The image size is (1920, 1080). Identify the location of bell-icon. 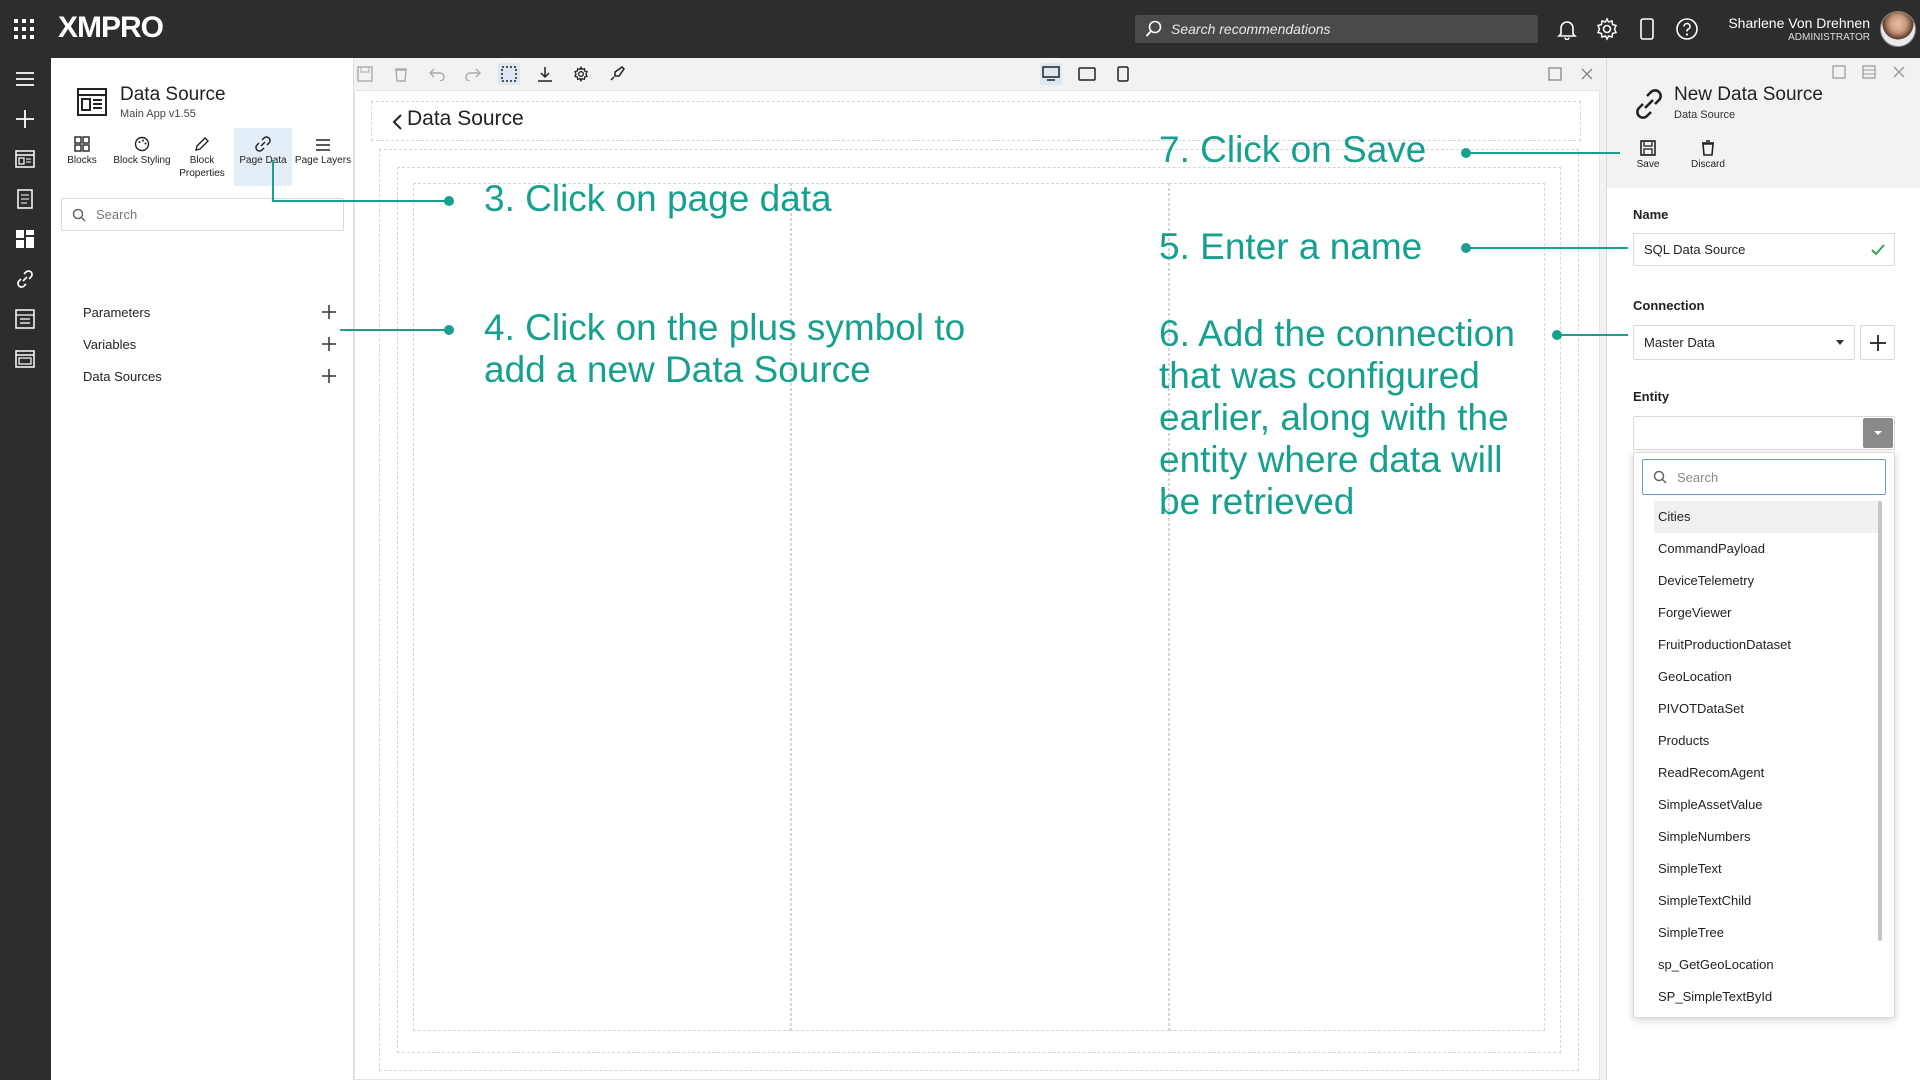
(1567, 29).